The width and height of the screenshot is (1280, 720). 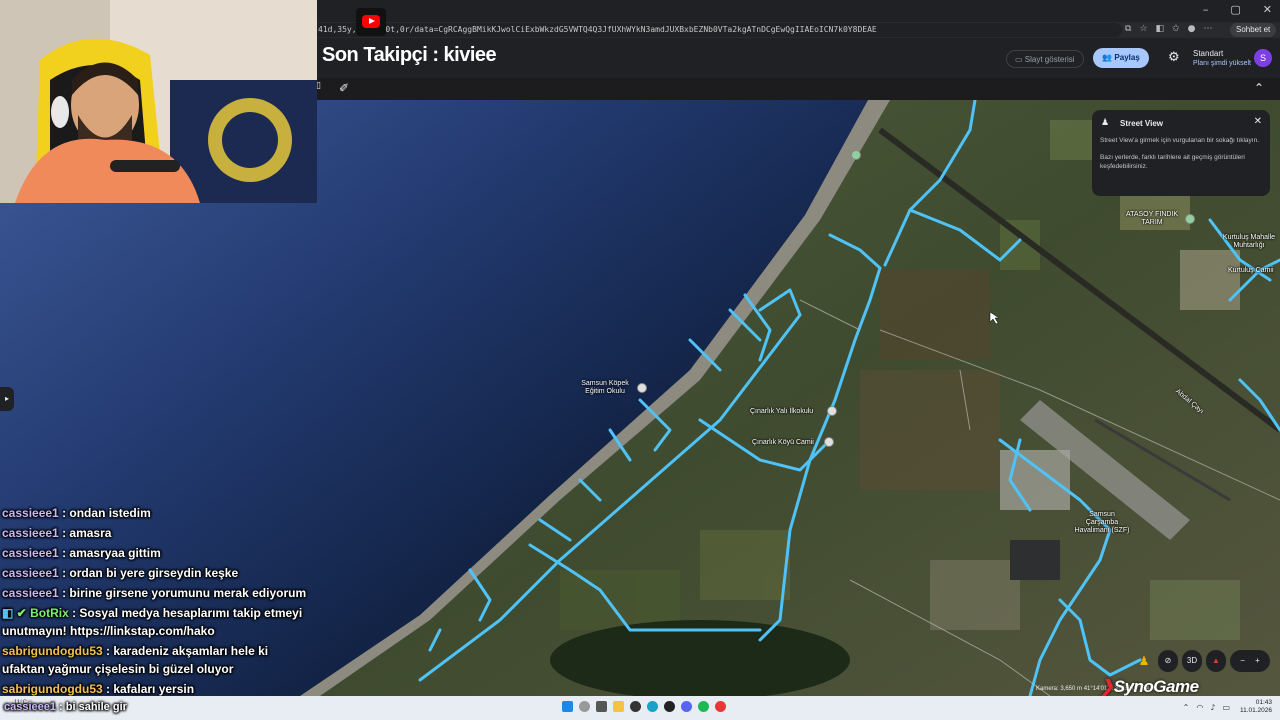 I want to click on file-explorer-icon, so click(x=618, y=706).